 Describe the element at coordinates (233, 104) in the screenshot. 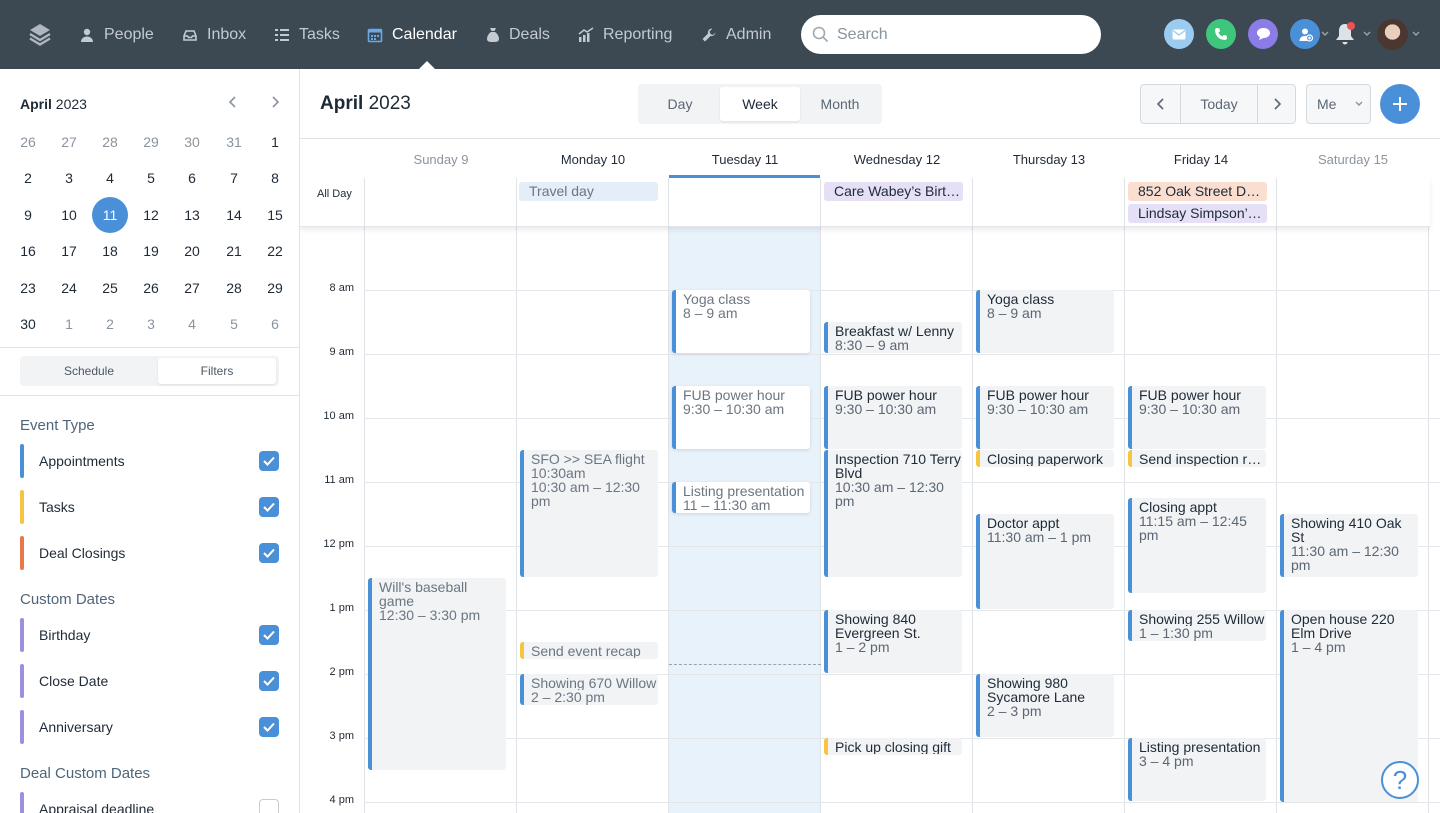

I see `mini-calendar-prev-button` at that location.